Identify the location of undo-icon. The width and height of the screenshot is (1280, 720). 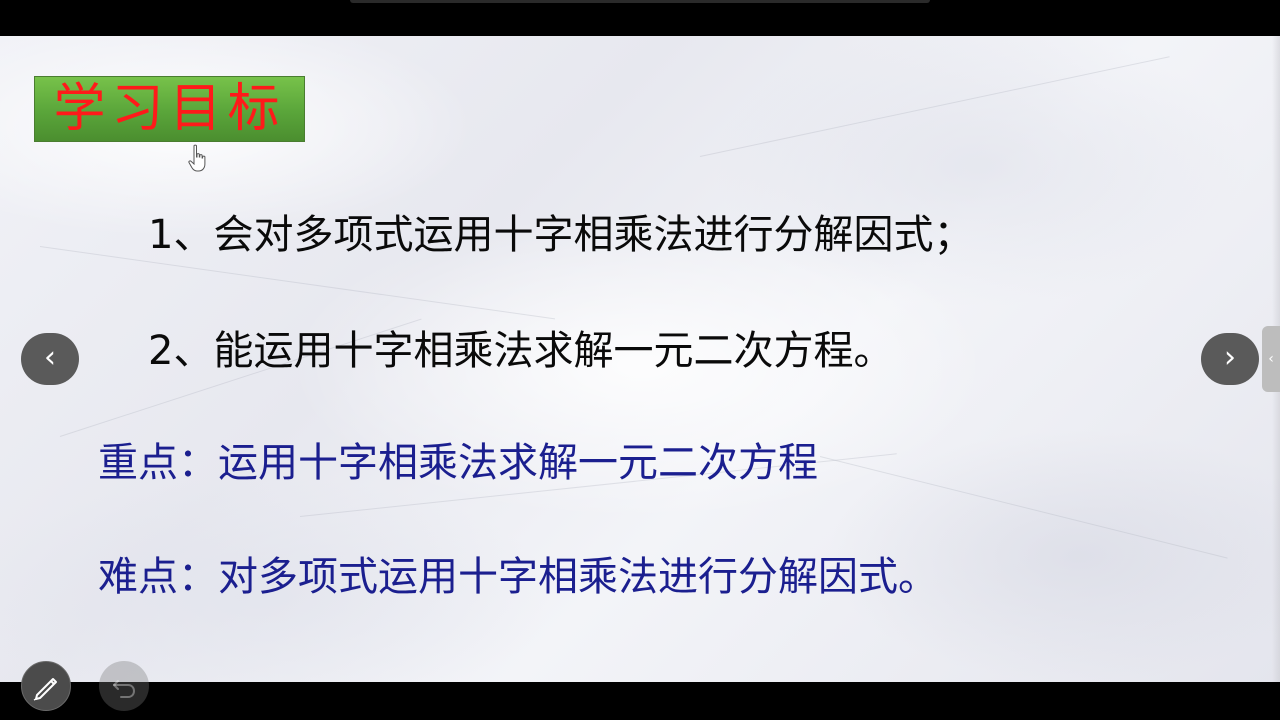
(124, 689).